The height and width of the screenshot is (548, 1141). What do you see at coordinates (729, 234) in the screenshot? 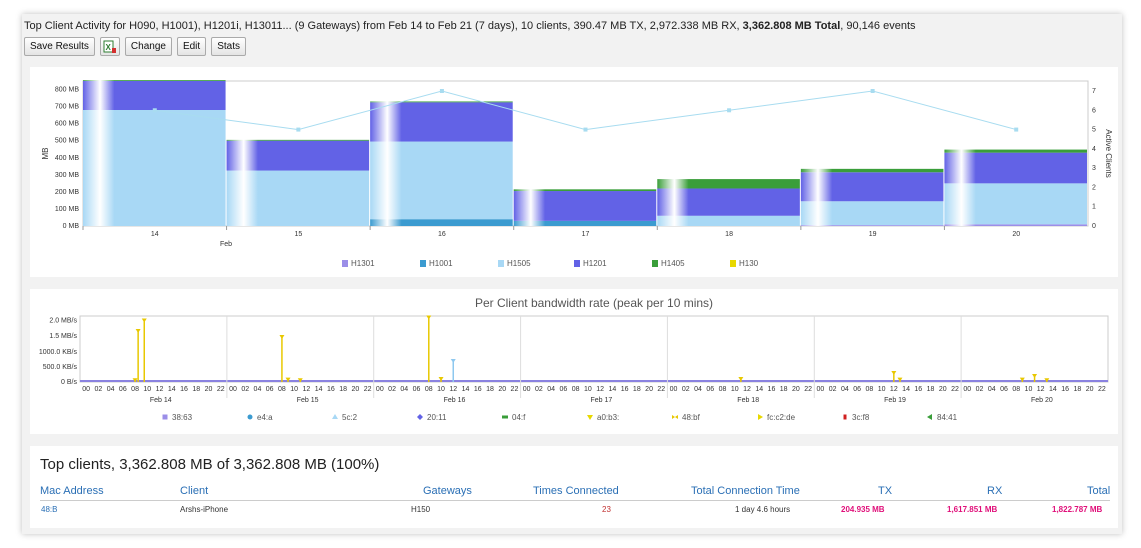
I see `x-tick-label: 18` at bounding box center [729, 234].